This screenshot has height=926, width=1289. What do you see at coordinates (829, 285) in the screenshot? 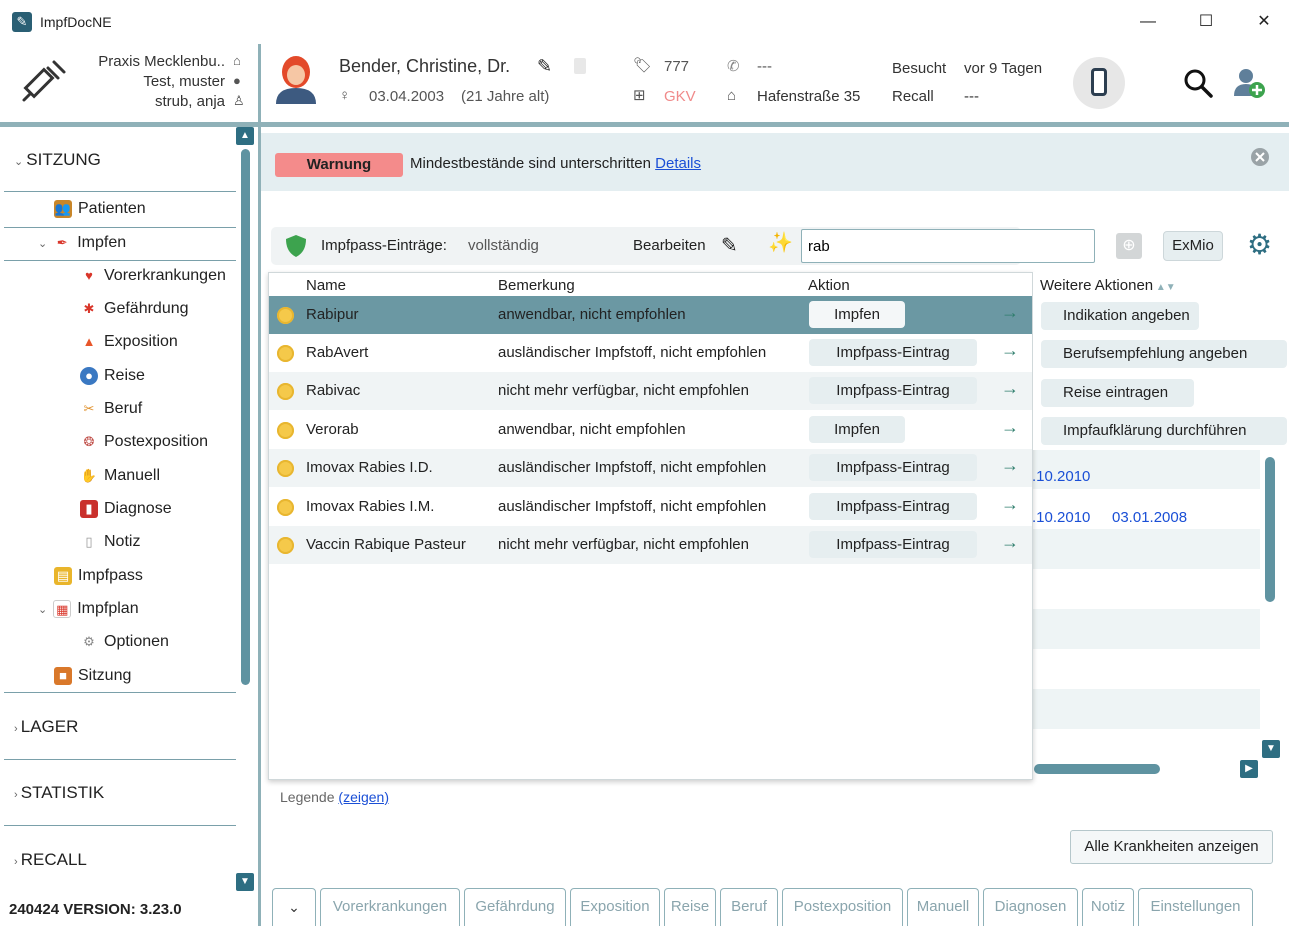
I see `col-header-aktion: Aktion` at bounding box center [829, 285].